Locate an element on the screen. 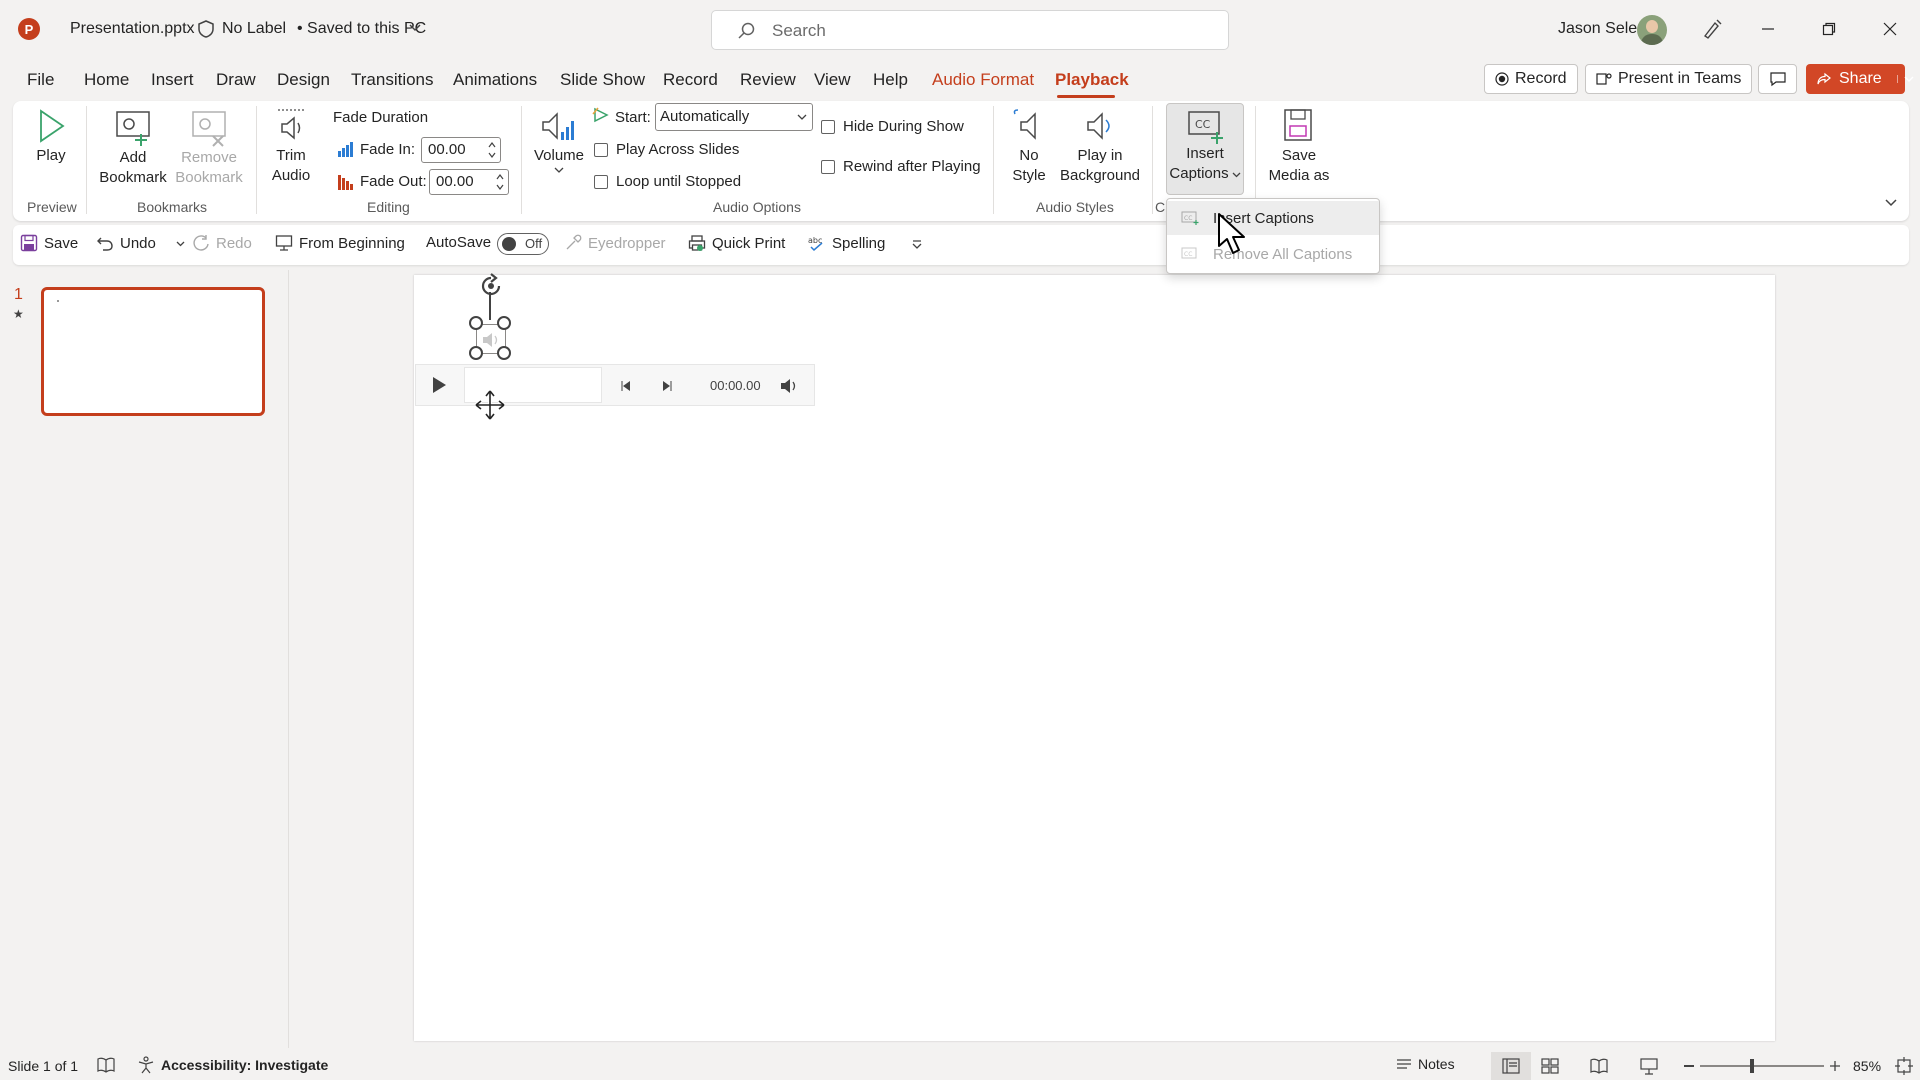  hide-during-show-checkbox is located at coordinates (828, 127).